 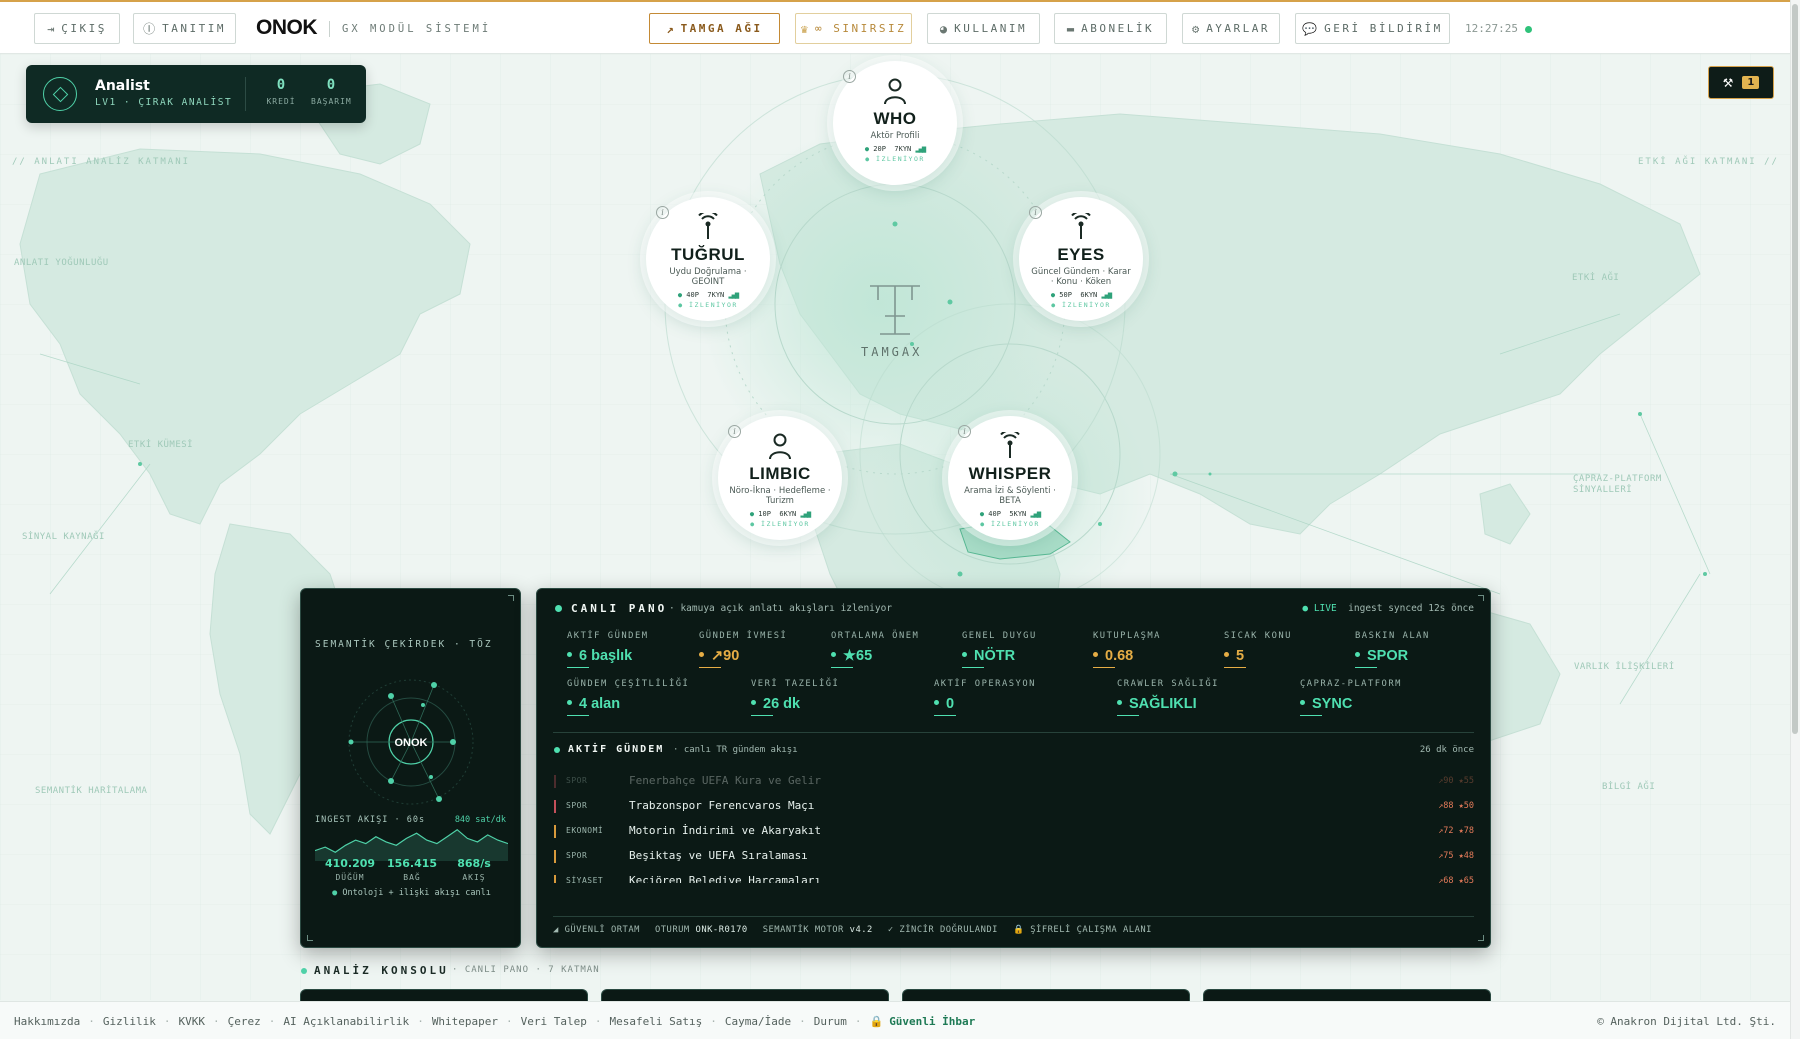 I want to click on corner-mark, so click(x=310, y=938).